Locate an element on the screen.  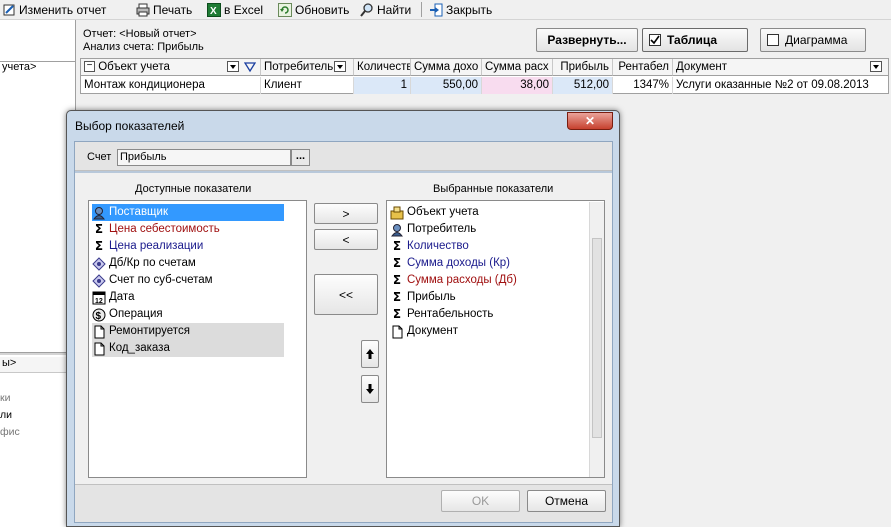
excel-label: в Excel is located at coordinates (244, 9).